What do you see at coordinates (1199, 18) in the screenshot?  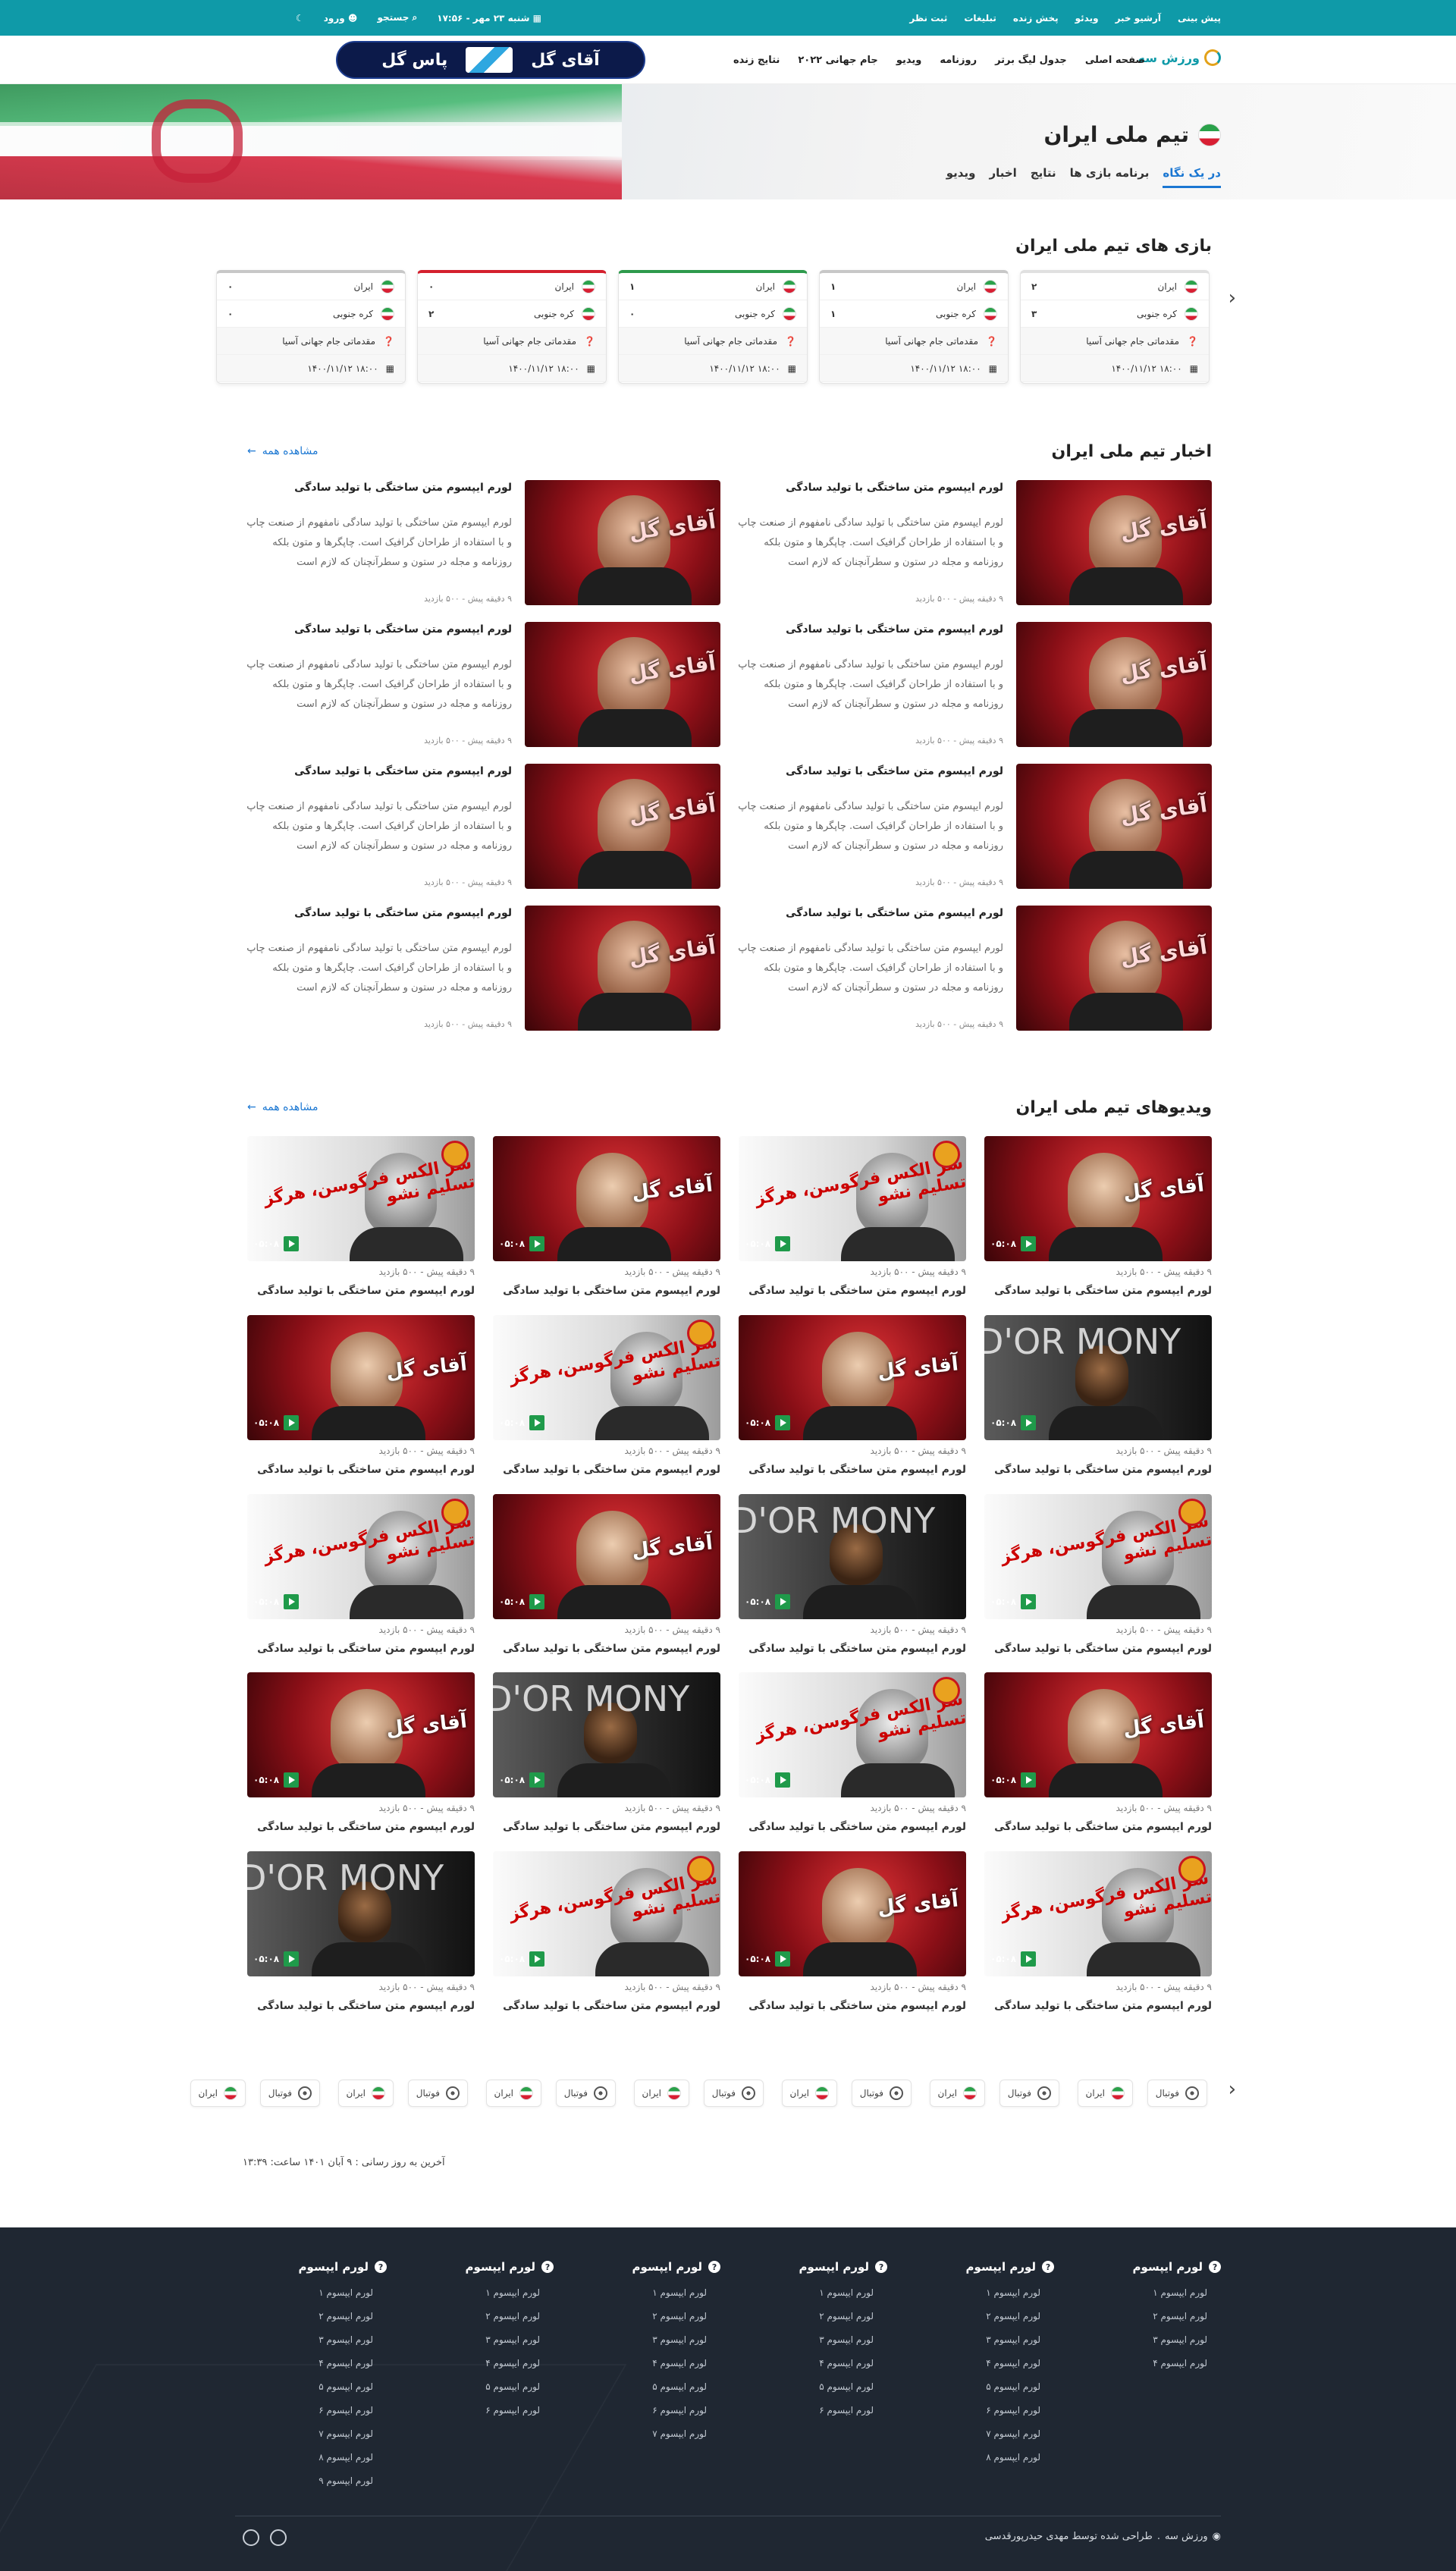 I see `top-link: پیش بینی` at bounding box center [1199, 18].